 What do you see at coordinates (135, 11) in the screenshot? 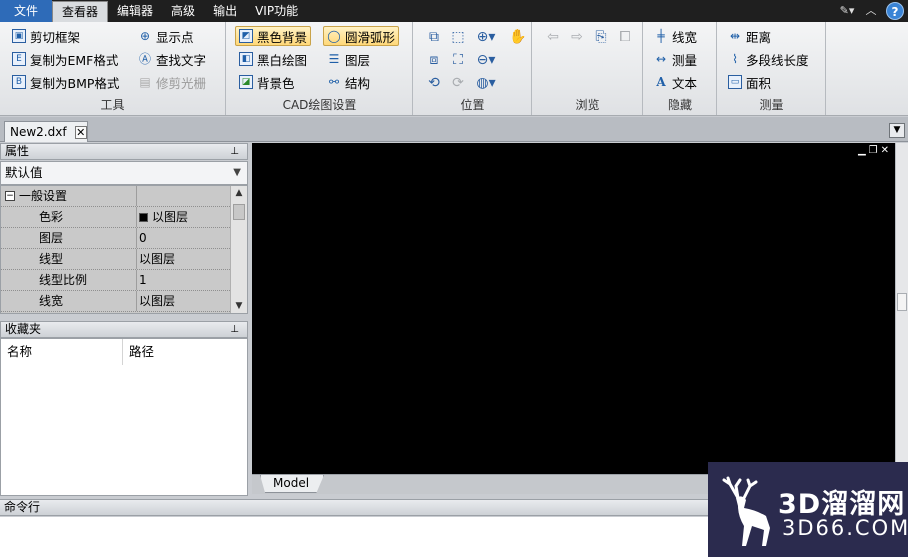
I see `menu-editor: 编辑器` at bounding box center [135, 11].